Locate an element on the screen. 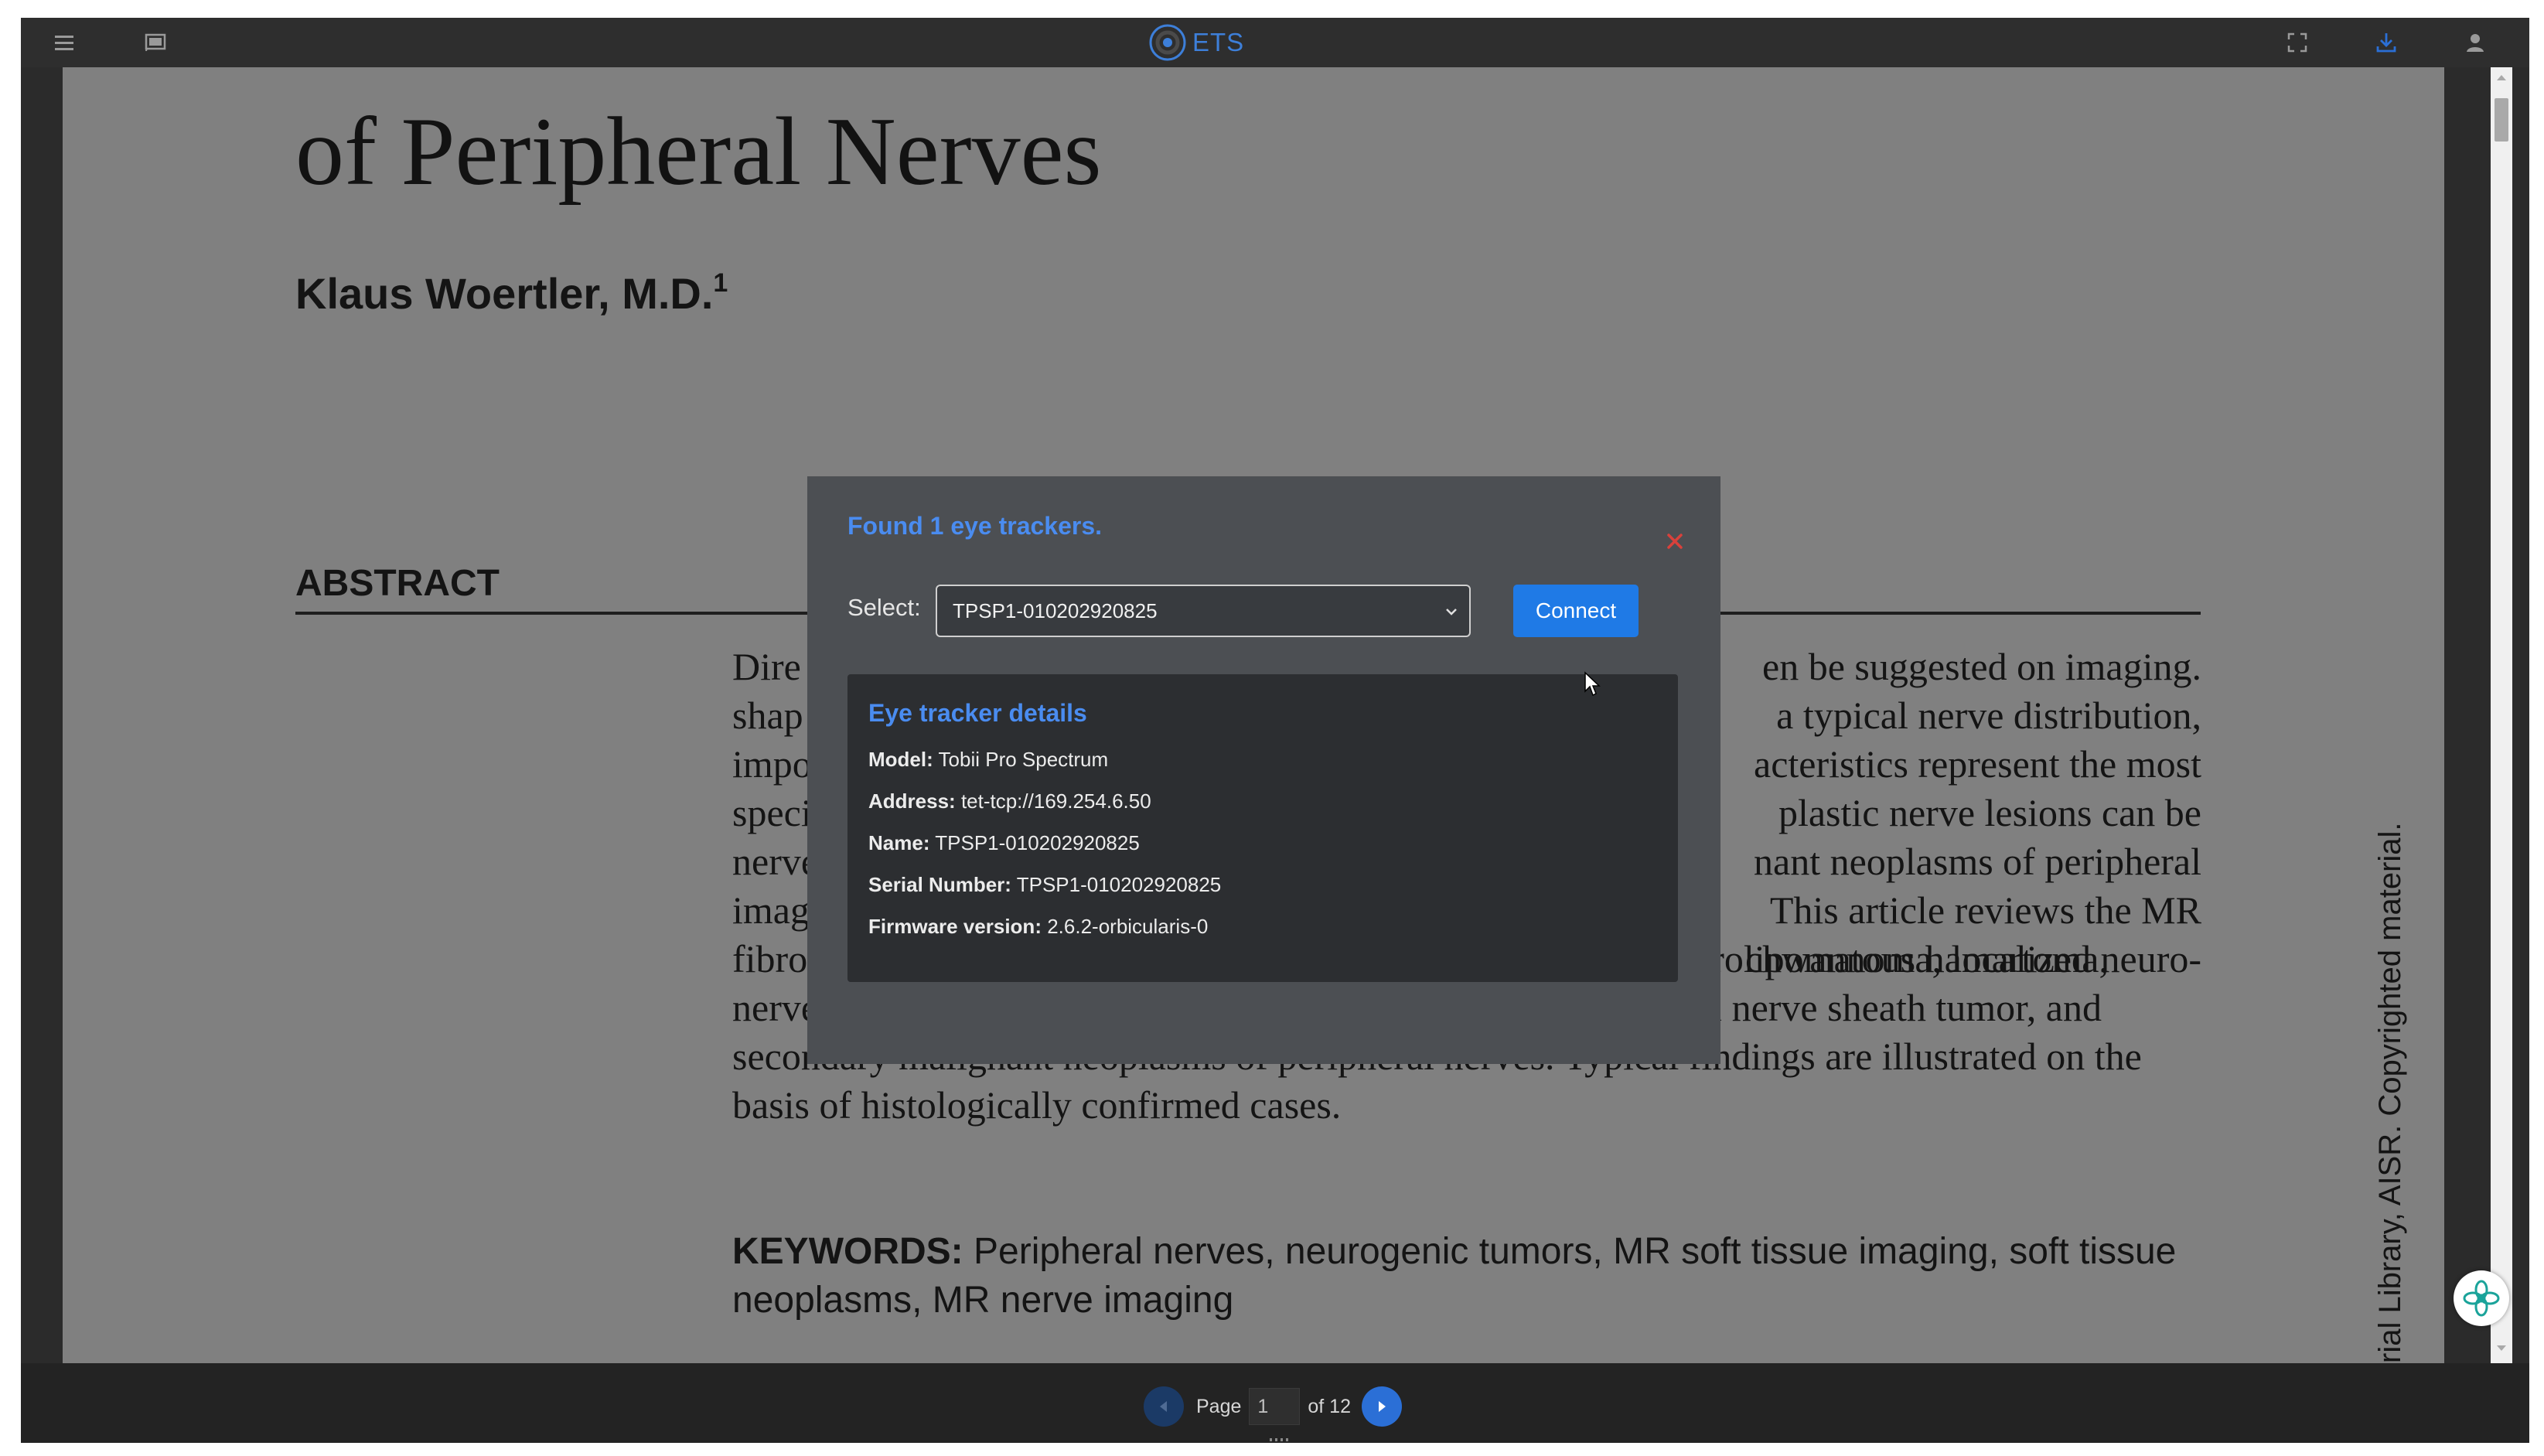 The height and width of the screenshot is (1456, 2544). user-icon is located at coordinates (2475, 43).